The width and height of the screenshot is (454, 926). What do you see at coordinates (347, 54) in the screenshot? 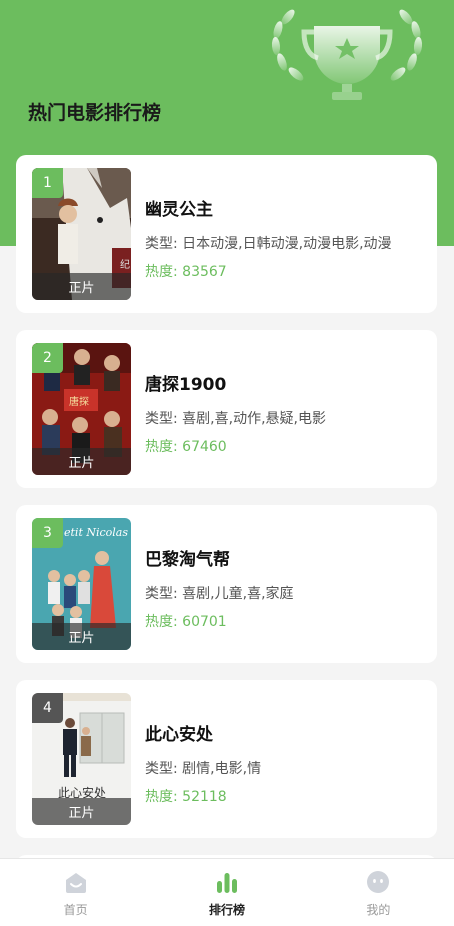
I see `trophy-icon` at bounding box center [347, 54].